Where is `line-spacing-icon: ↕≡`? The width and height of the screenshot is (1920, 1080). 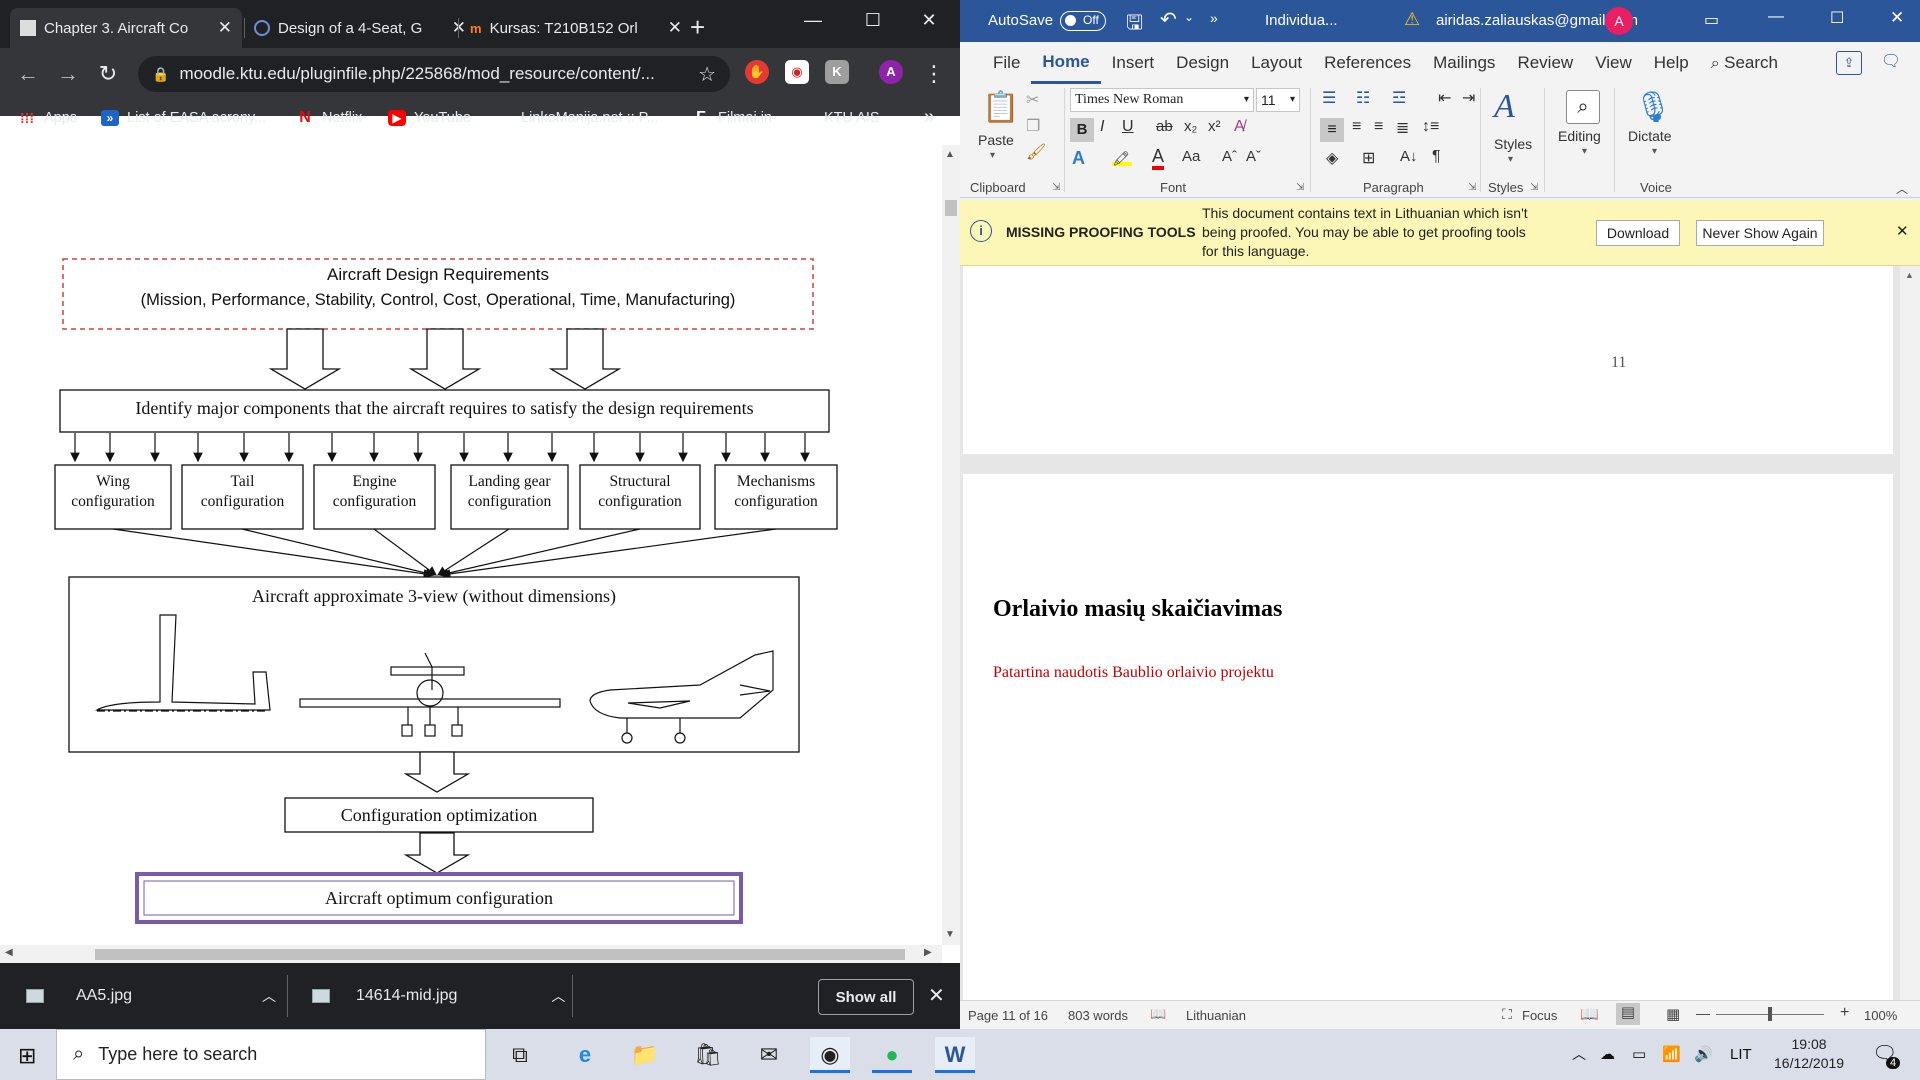
line-spacing-icon: ↕≡ is located at coordinates (1430, 127).